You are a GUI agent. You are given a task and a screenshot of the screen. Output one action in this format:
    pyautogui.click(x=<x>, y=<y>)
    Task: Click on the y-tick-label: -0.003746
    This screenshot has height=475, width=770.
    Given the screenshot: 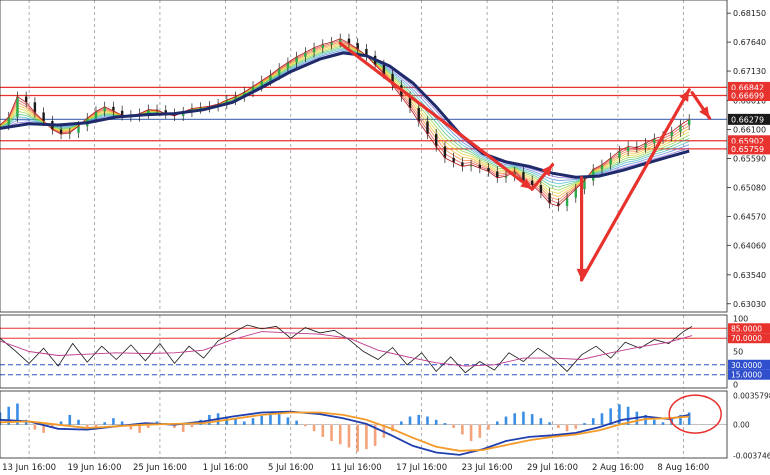 What is the action you would take?
    pyautogui.click(x=751, y=455)
    